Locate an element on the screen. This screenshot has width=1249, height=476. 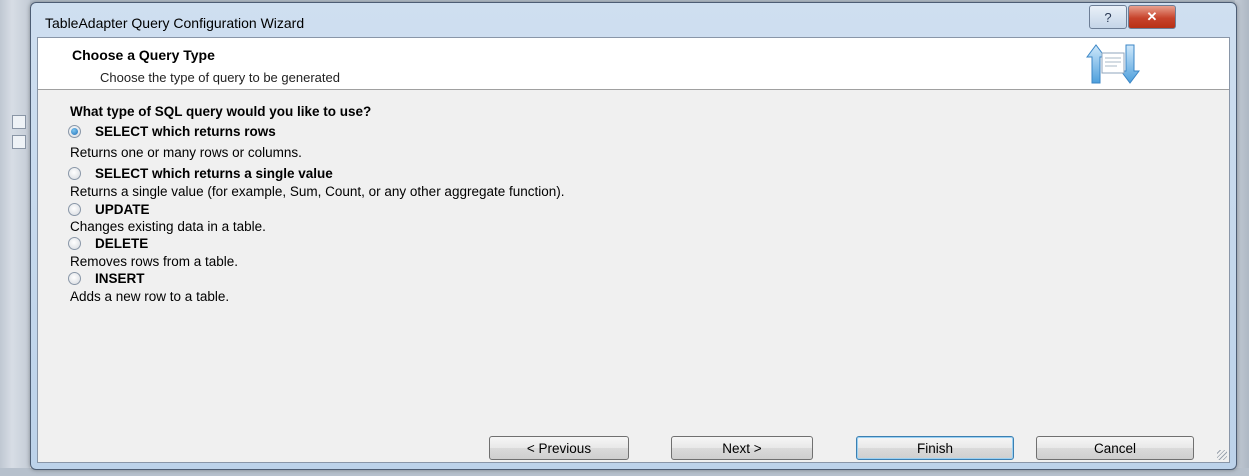
help-button: ? is located at coordinates (1108, 17).